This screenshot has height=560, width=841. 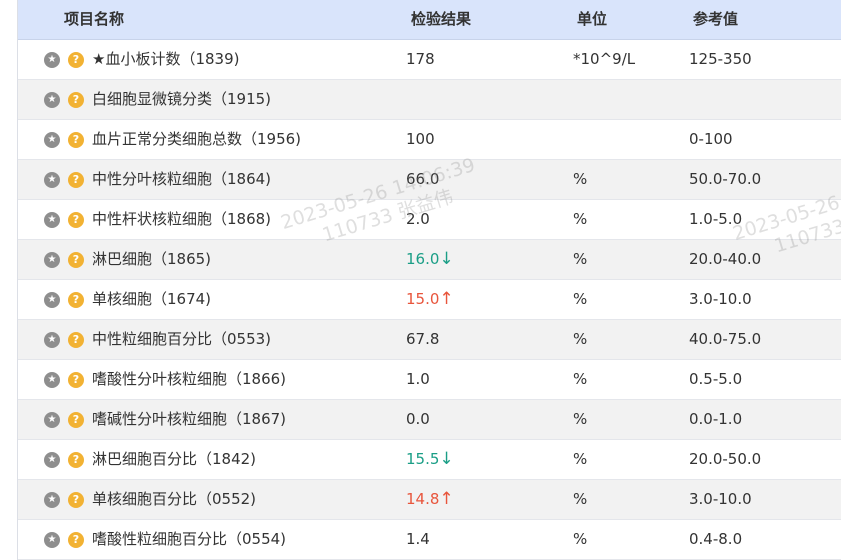 What do you see at coordinates (716, 539) in the screenshot?
I see `reference-range: 0.4-8.0` at bounding box center [716, 539].